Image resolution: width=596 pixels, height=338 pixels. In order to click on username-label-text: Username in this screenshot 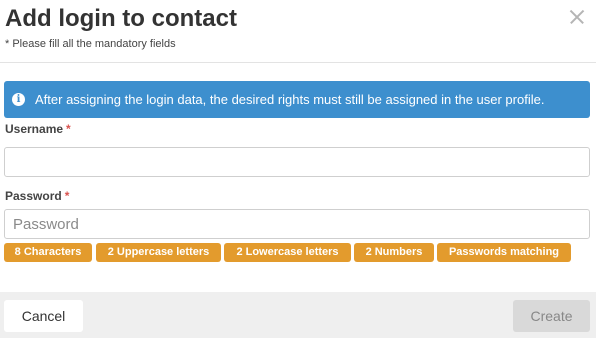, I will do `click(34, 129)`.